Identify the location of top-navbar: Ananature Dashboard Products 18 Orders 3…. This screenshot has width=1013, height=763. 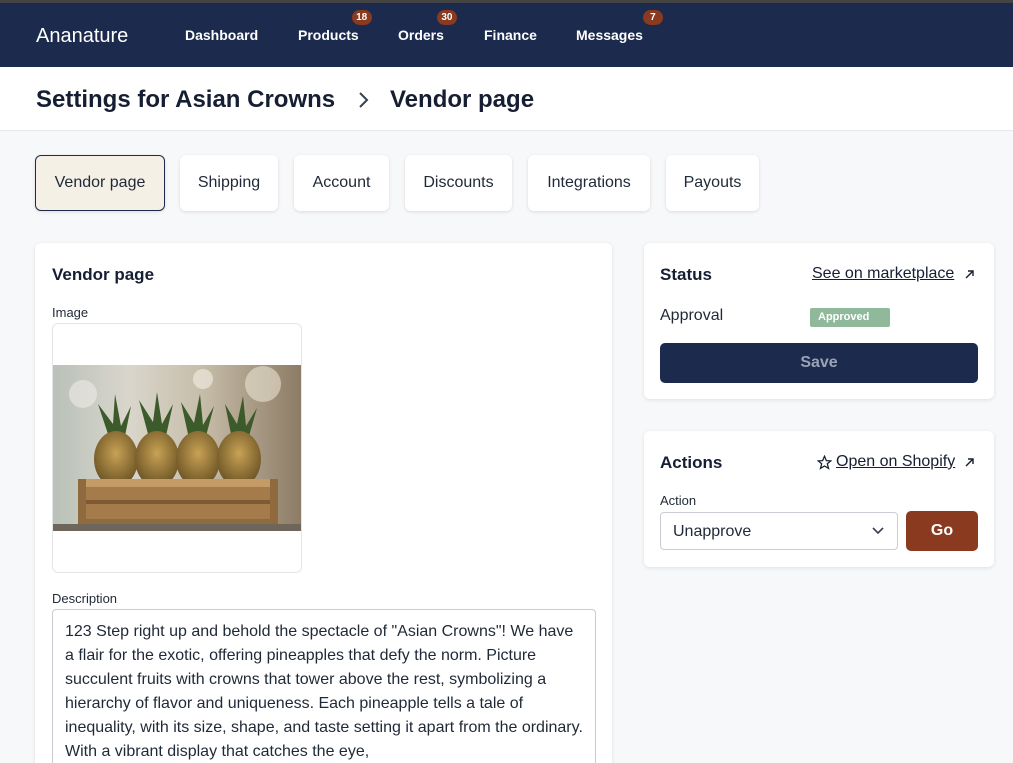
(506, 35).